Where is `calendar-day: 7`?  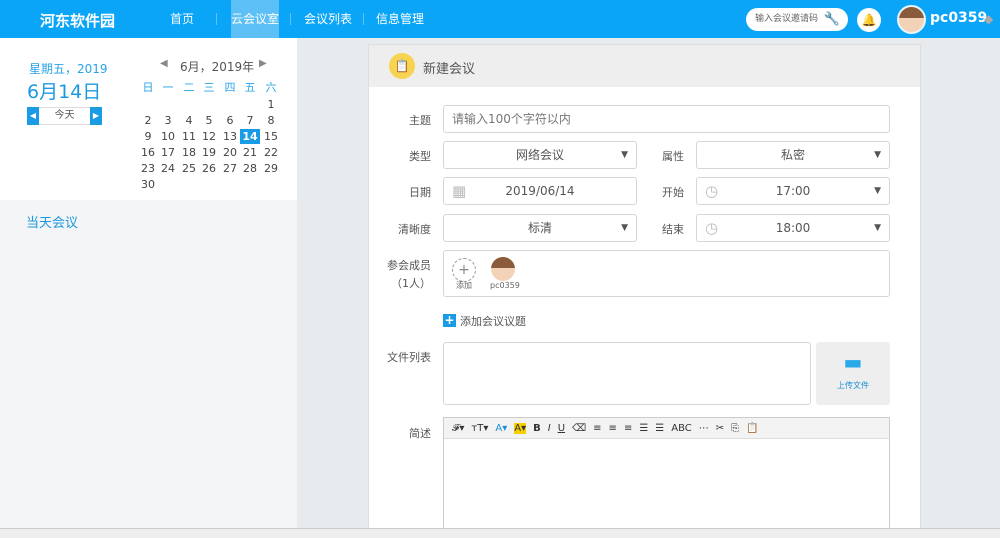
calendar-day: 7 is located at coordinates (250, 120).